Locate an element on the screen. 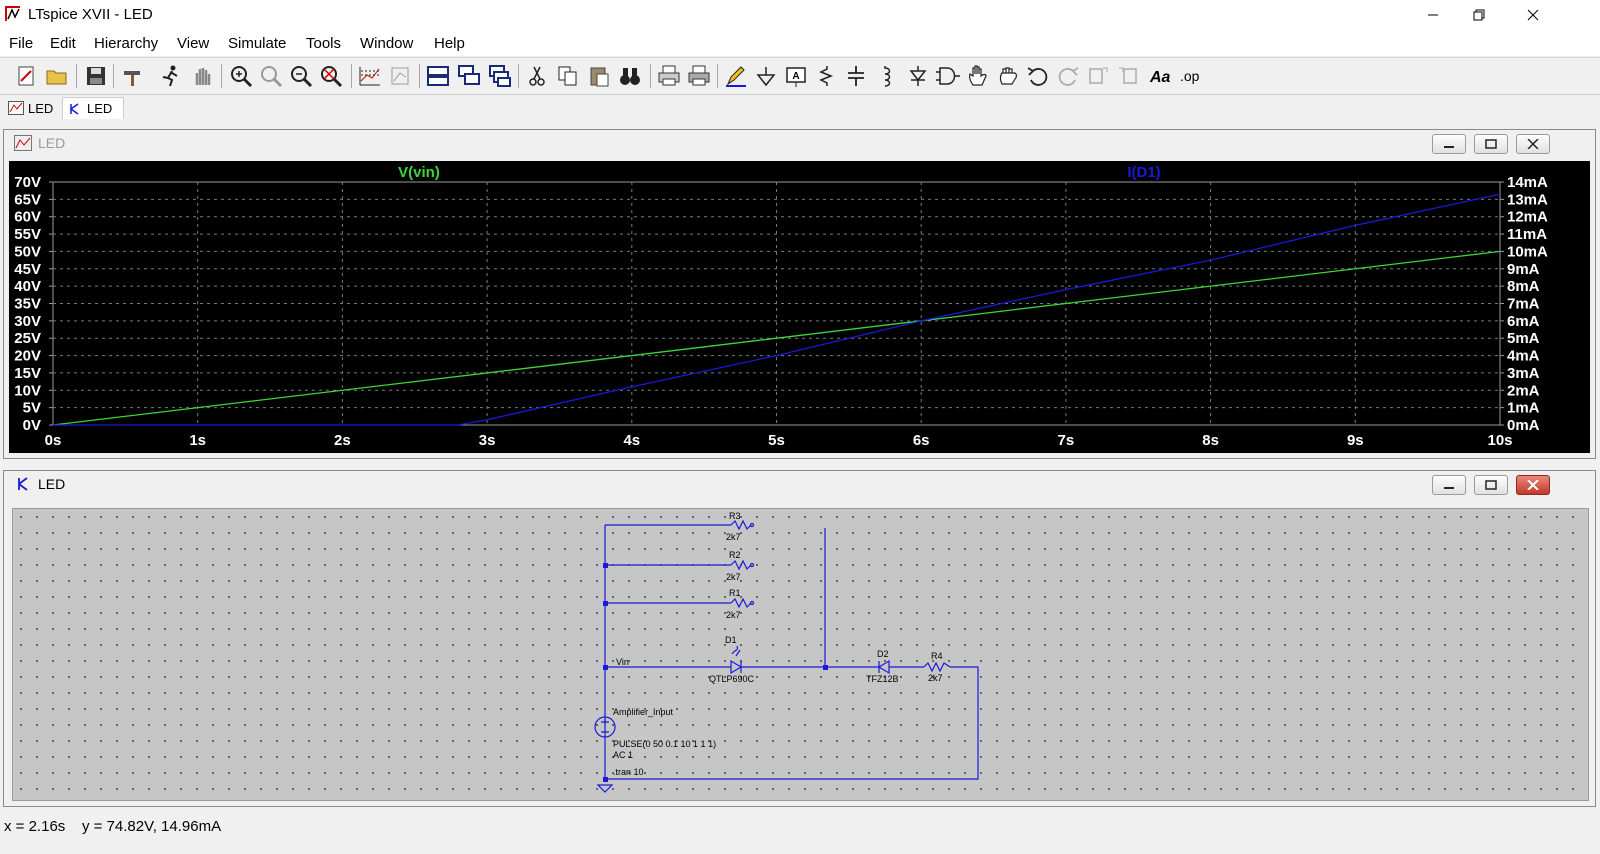 This screenshot has height=854, width=1600. autorange-icon is located at coordinates (370, 76).